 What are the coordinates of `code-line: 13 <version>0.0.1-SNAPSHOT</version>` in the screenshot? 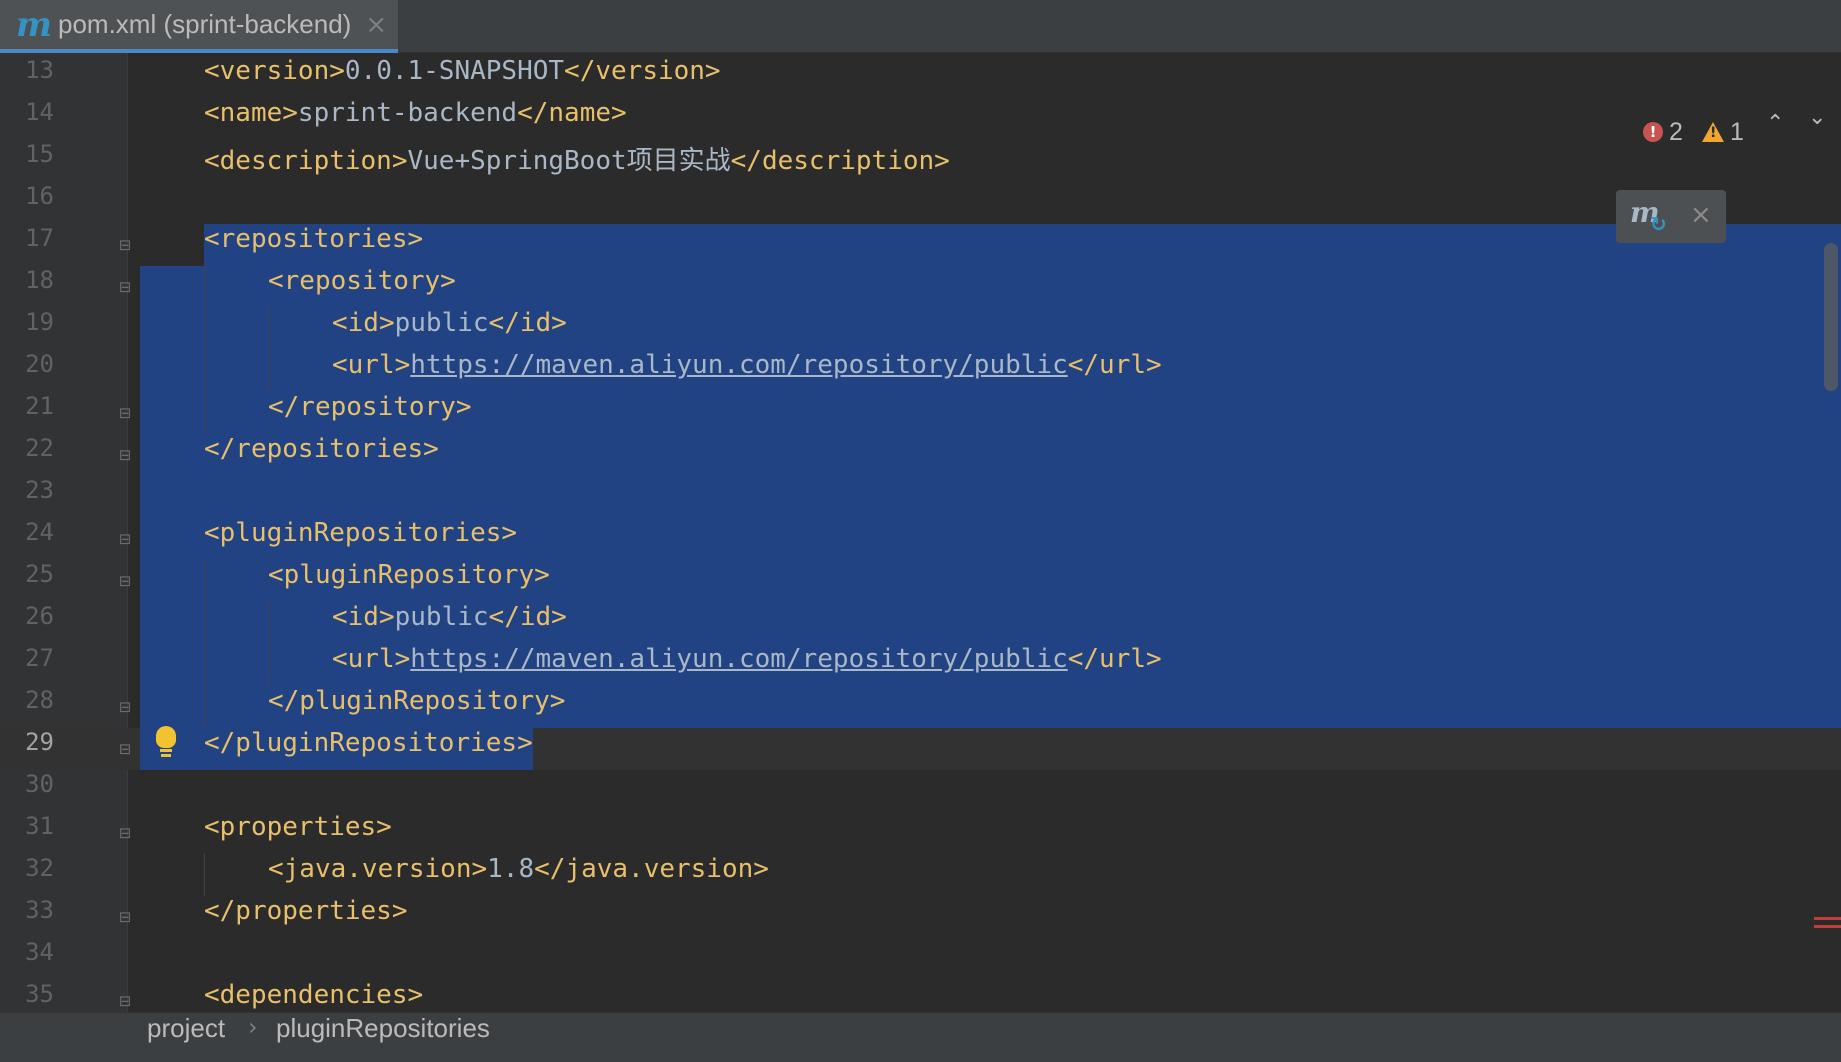 It's located at (920, 77).